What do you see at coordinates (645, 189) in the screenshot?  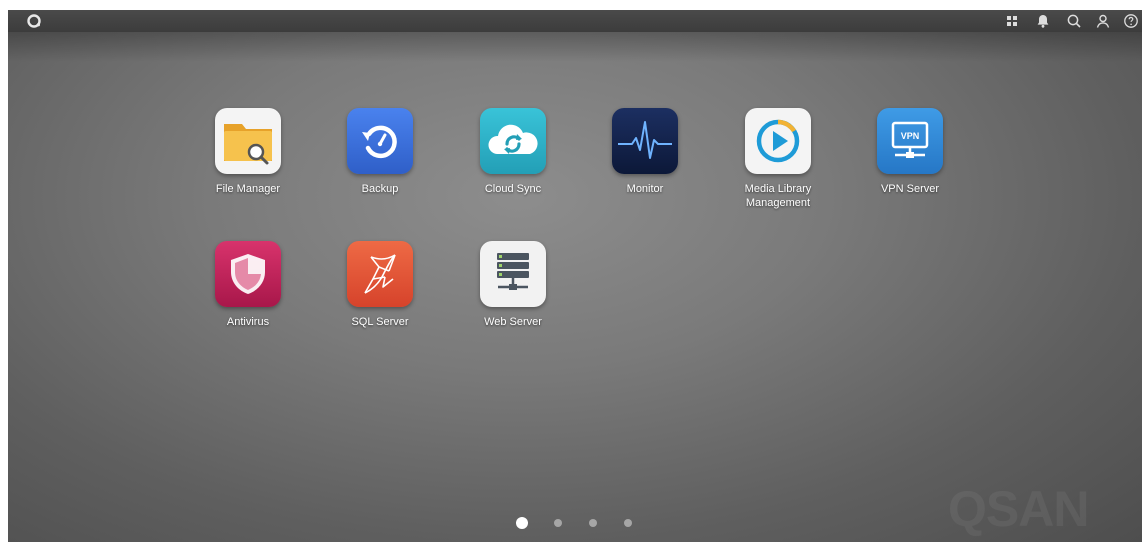 I see `app-label: Monitor` at bounding box center [645, 189].